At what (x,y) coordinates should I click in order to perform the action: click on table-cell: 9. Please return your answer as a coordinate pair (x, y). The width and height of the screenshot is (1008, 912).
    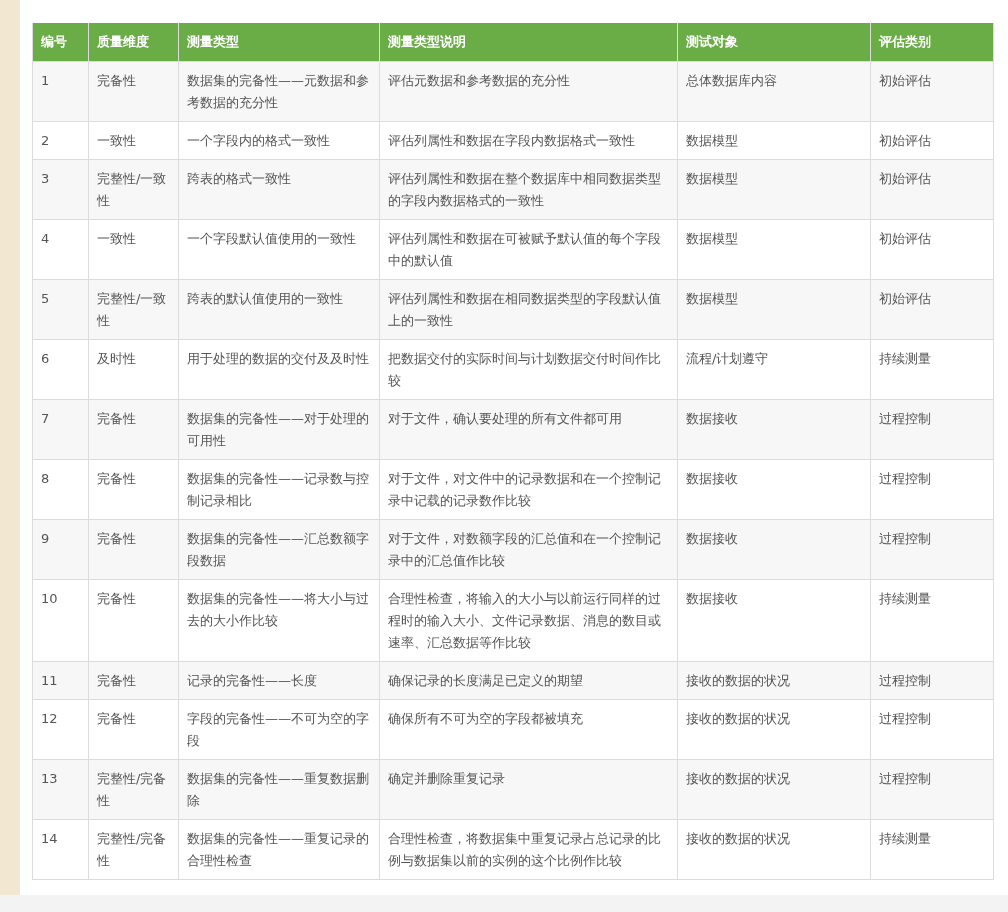
    Looking at the image, I should click on (60, 549).